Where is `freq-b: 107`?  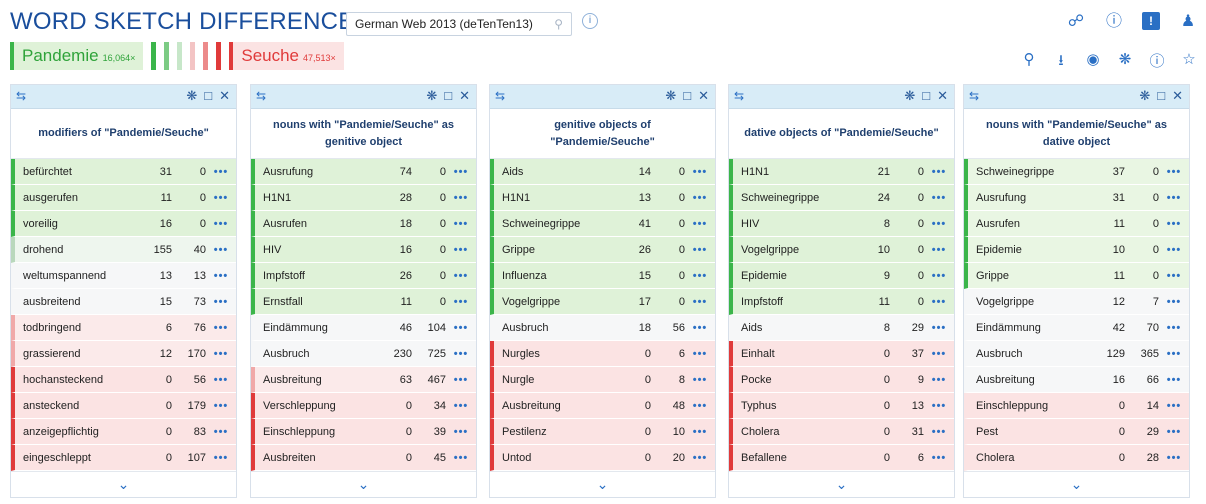
freq-b: 107 is located at coordinates (189, 458).